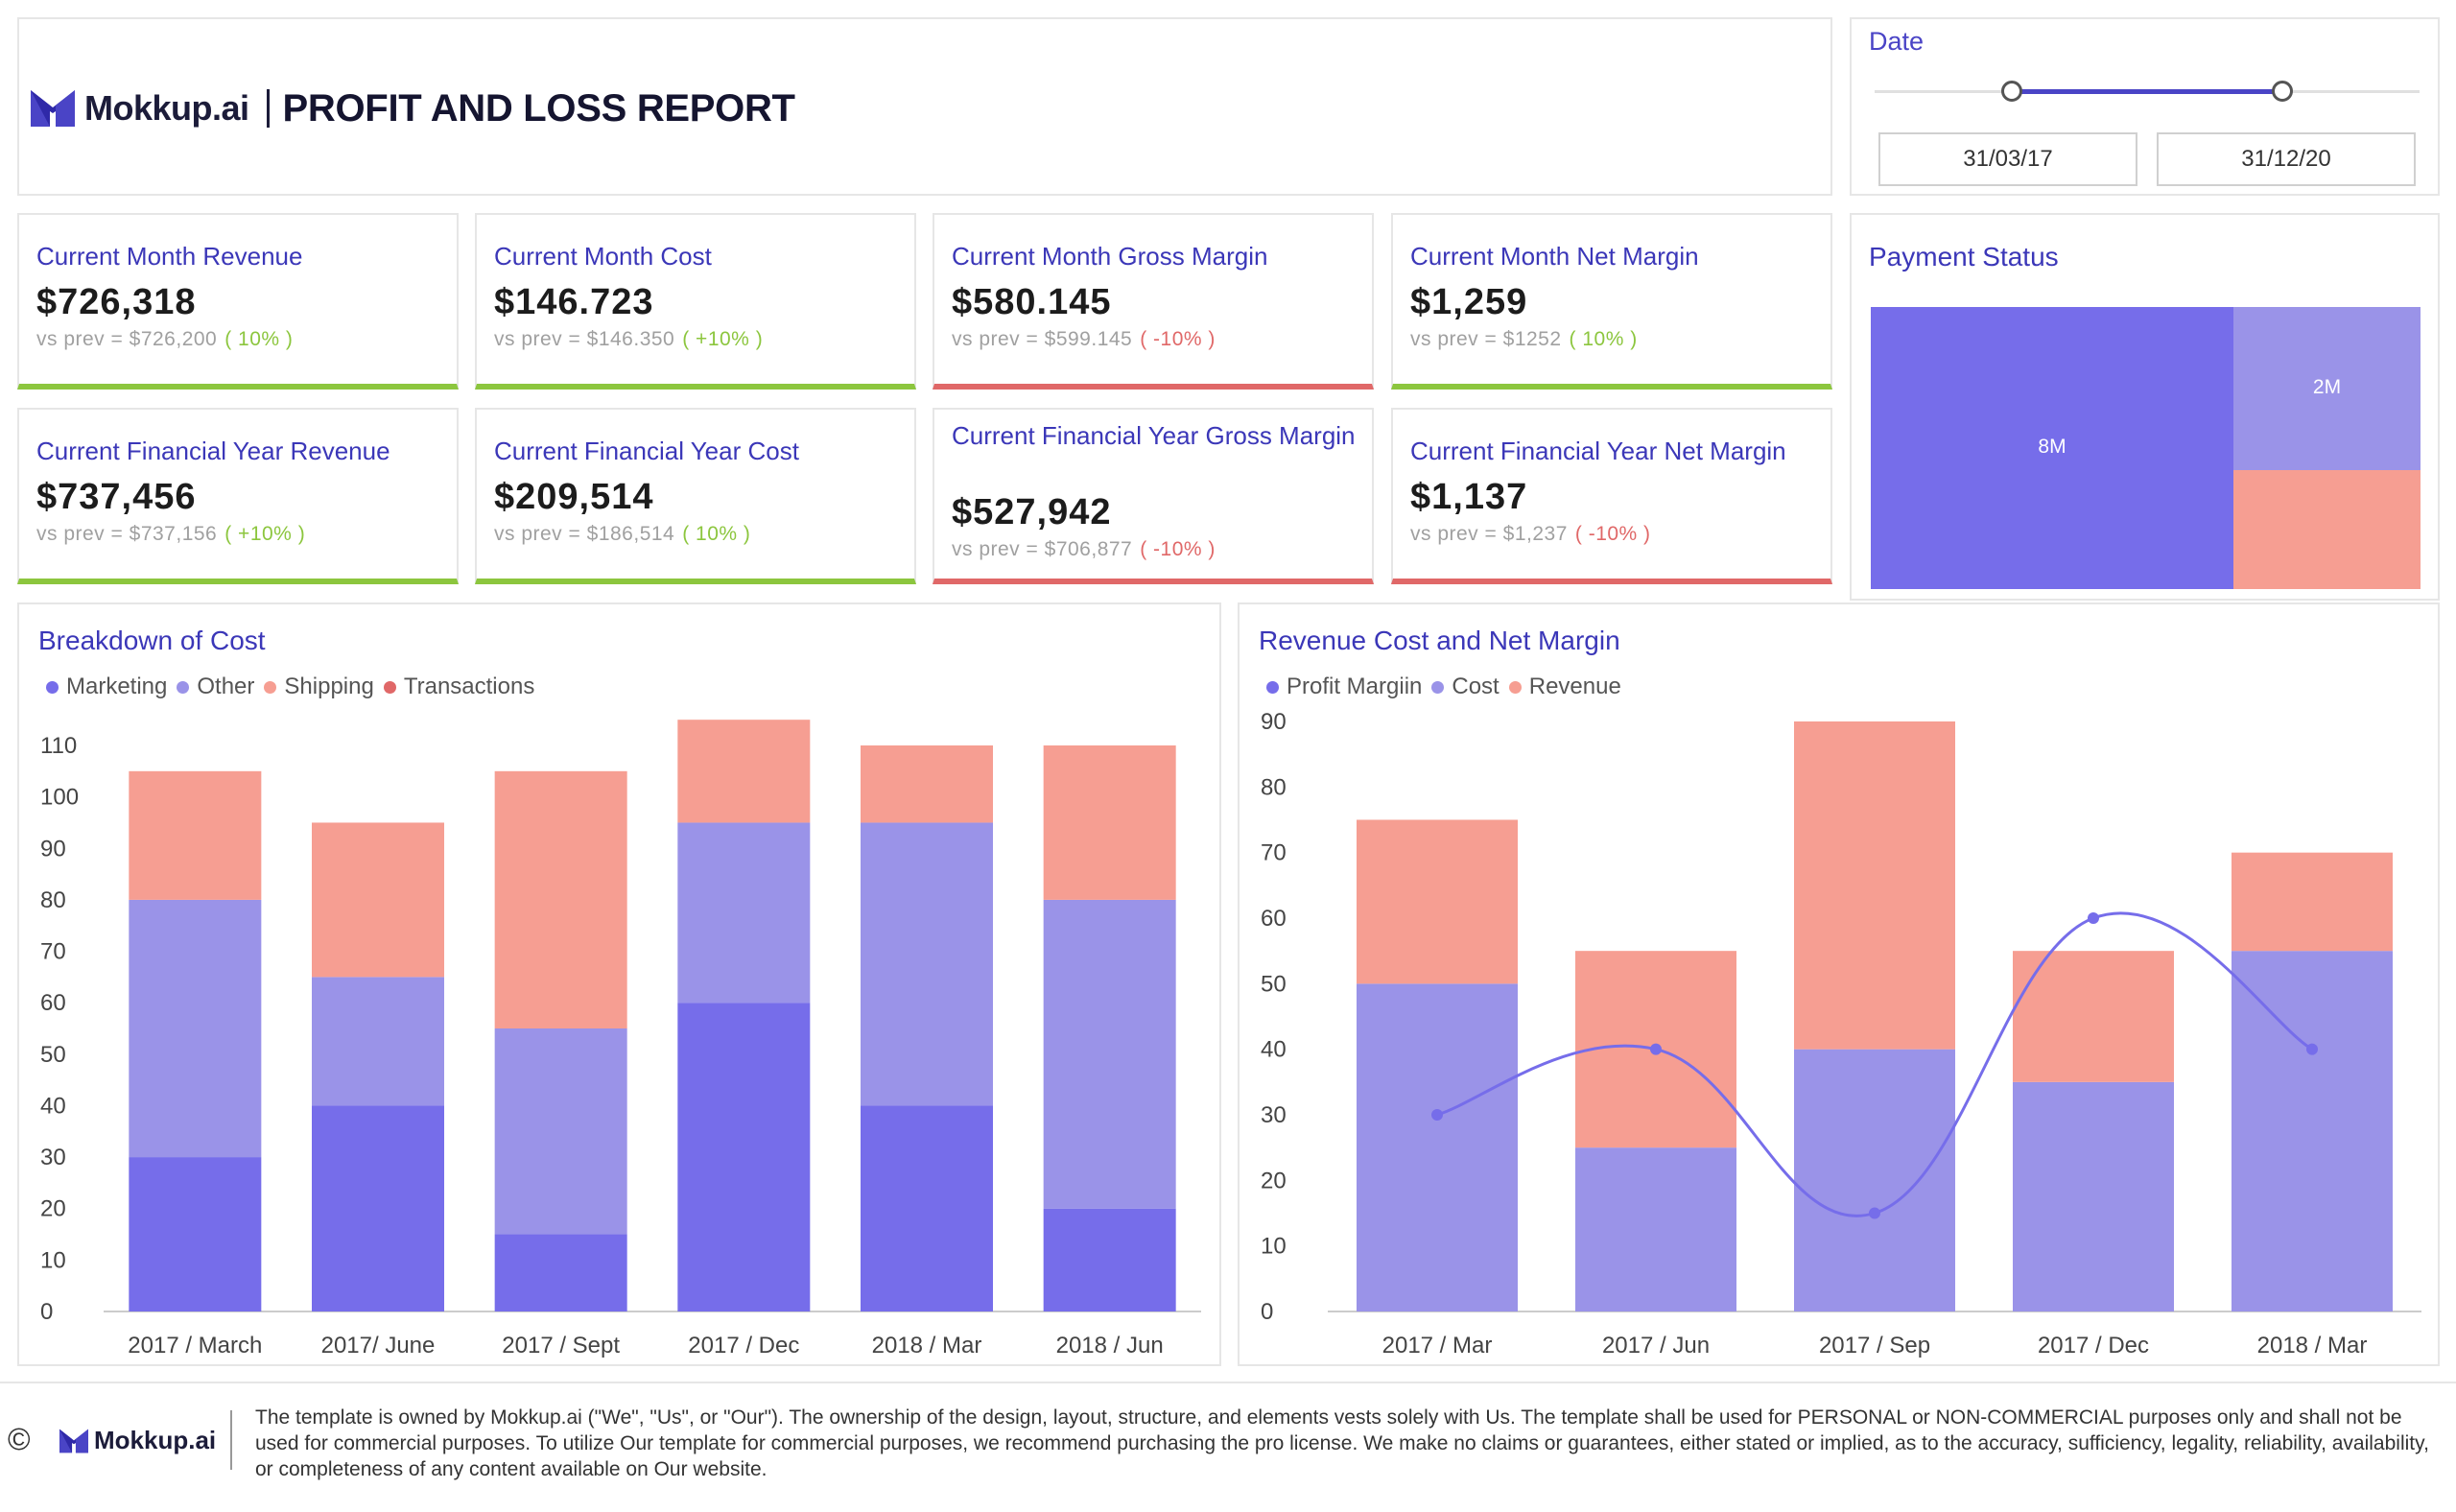  What do you see at coordinates (2011, 91) in the screenshot?
I see `date-start-handle` at bounding box center [2011, 91].